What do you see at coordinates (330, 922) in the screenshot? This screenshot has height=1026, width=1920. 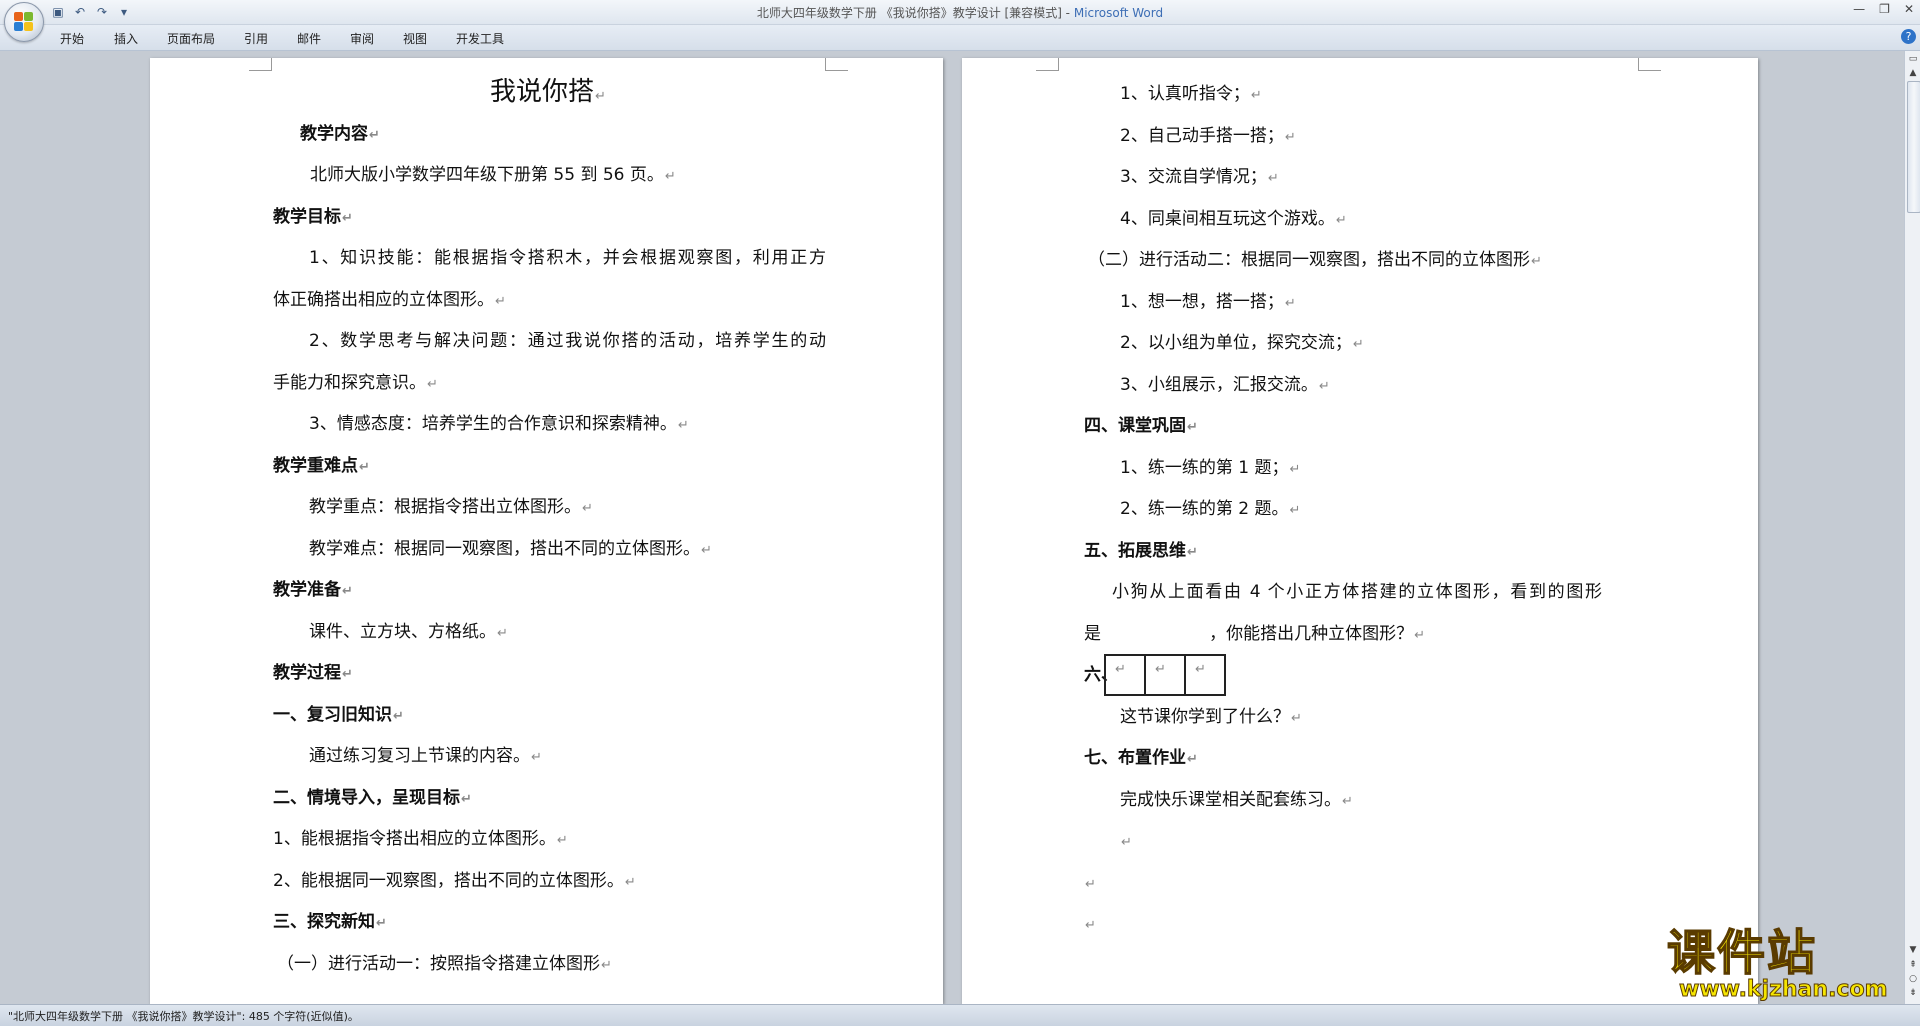 I see `doc-line: 三、探究新知↵` at bounding box center [330, 922].